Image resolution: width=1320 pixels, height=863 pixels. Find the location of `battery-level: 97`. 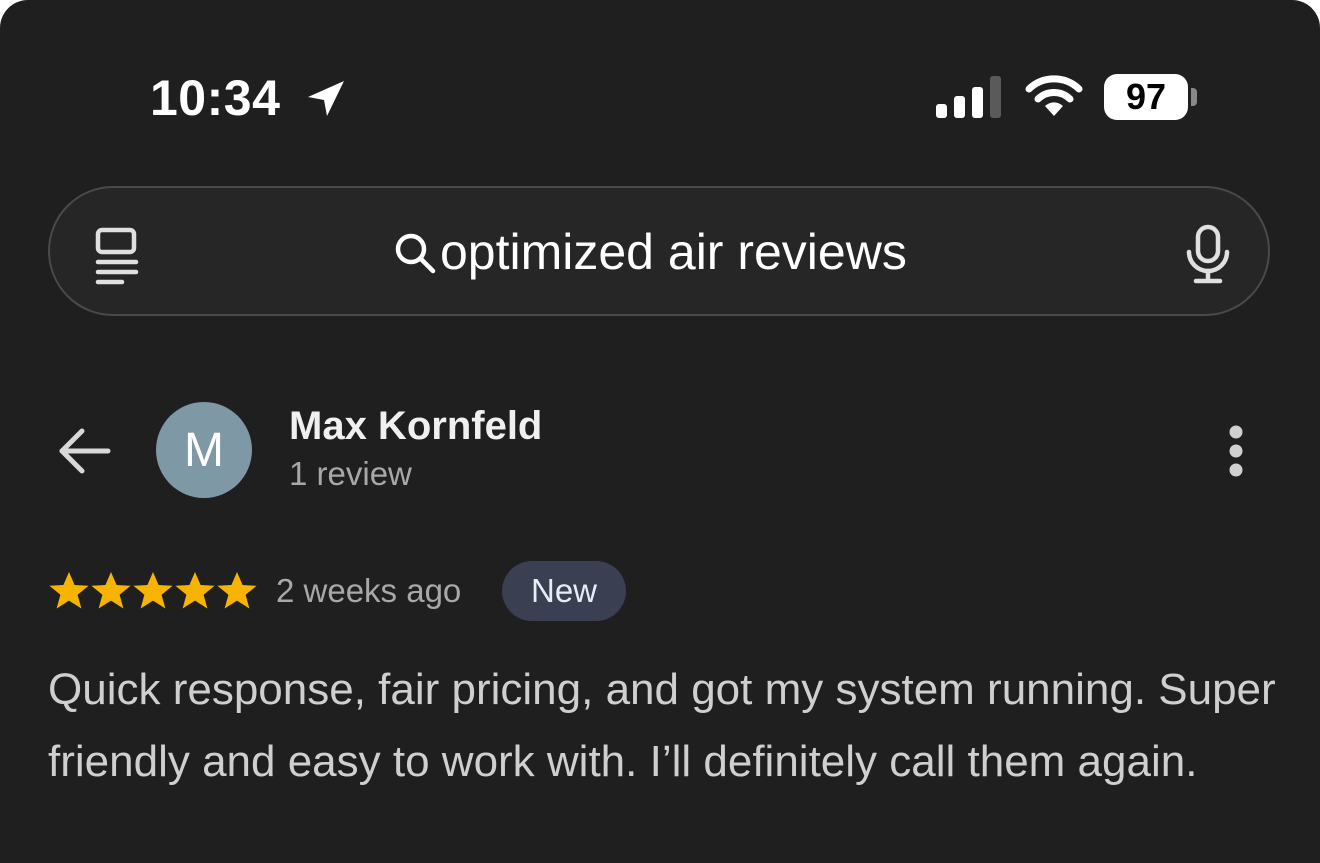

battery-level: 97 is located at coordinates (1146, 96).